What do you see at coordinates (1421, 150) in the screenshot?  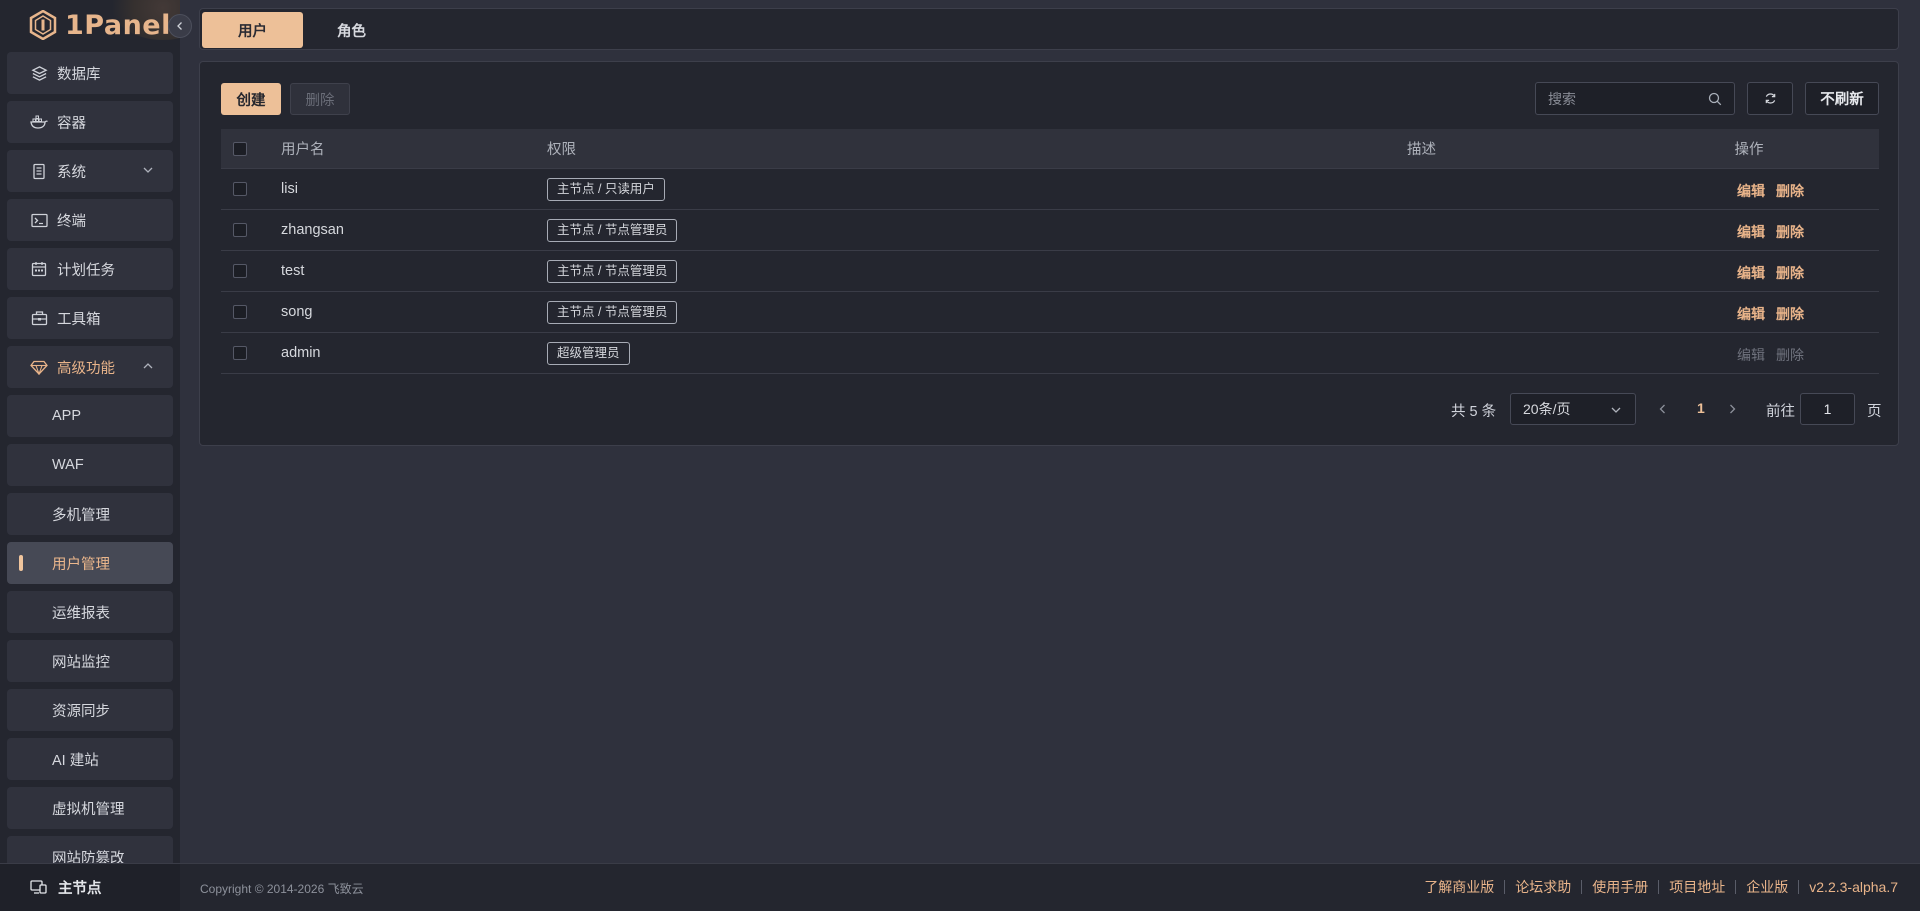 I see `column-header-description: 描述` at bounding box center [1421, 150].